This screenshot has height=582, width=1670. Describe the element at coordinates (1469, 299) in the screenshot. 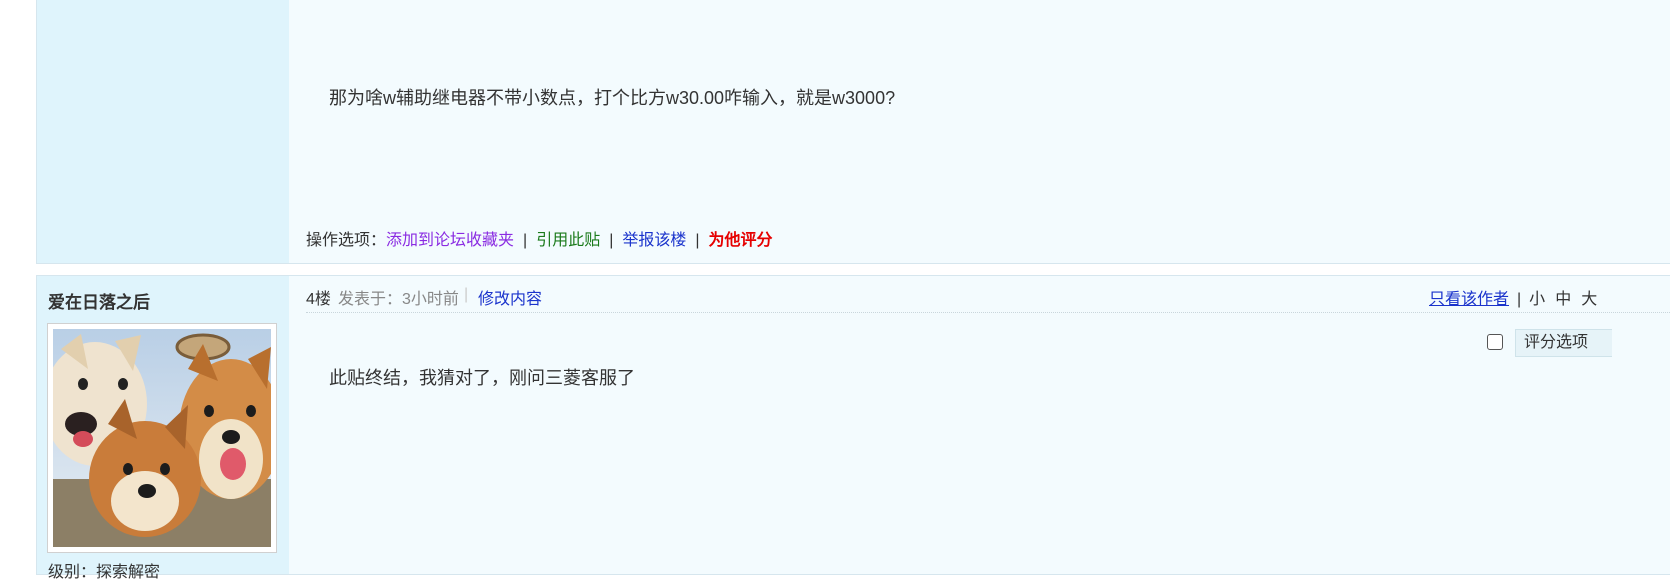

I see `only-this-author-link: 只看该作者` at that location.